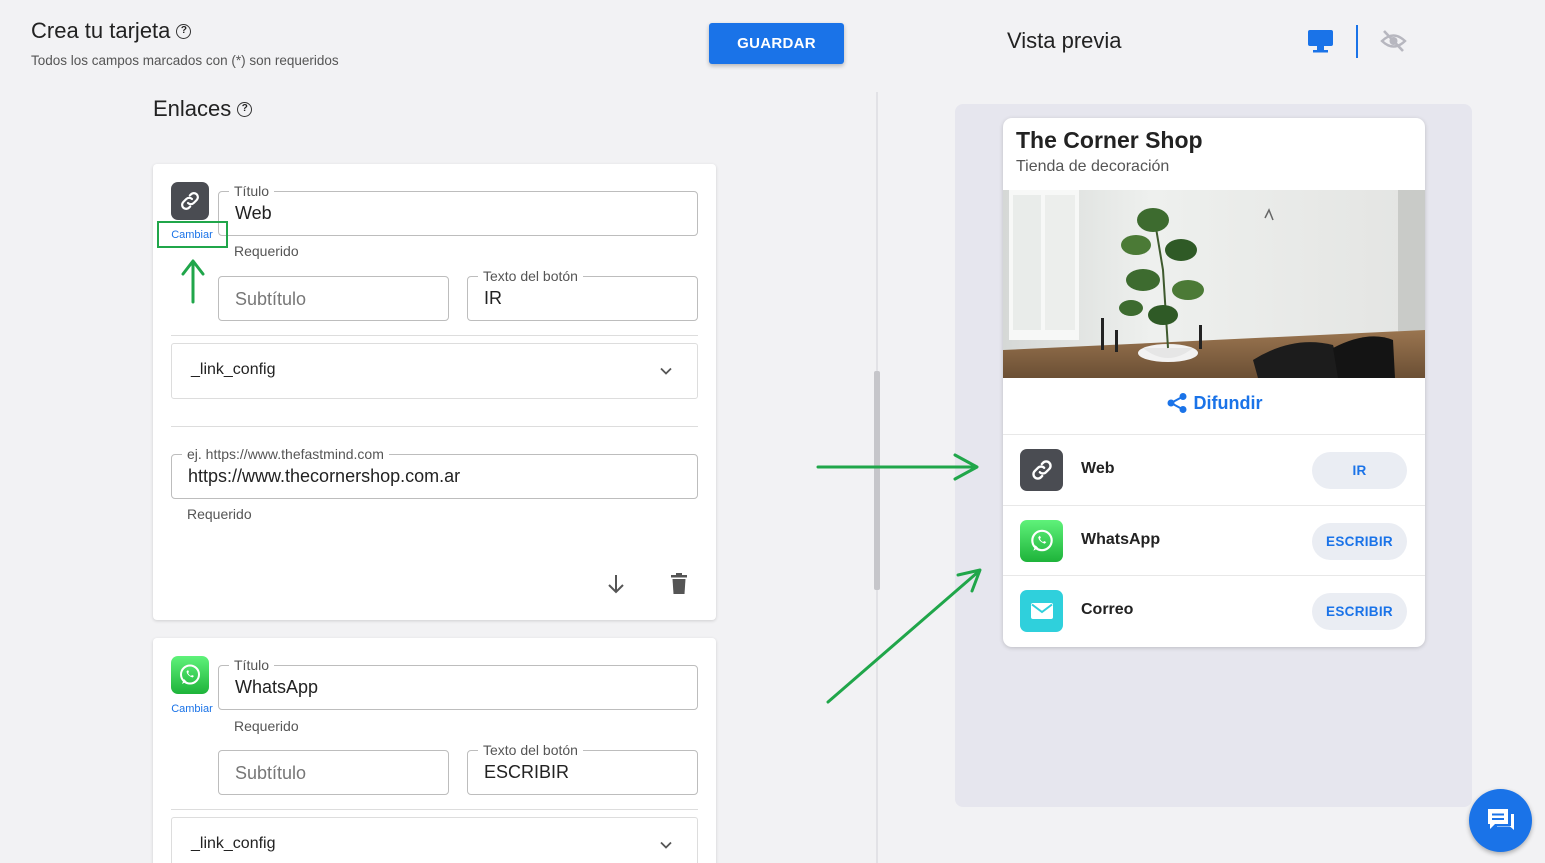 This screenshot has width=1545, height=863. Describe the element at coordinates (458, 683) in the screenshot. I see `title-input: Título WhatsApp` at that location.